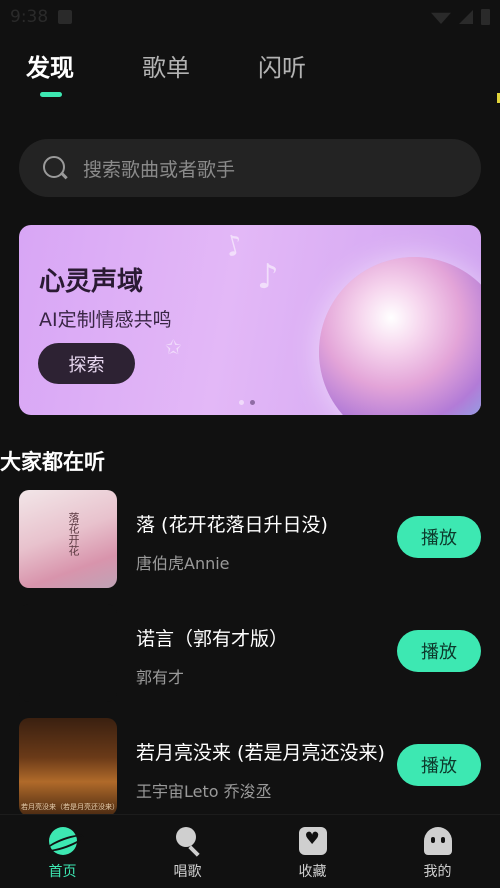  I want to click on nav-favorites: 收藏, so click(312, 851).